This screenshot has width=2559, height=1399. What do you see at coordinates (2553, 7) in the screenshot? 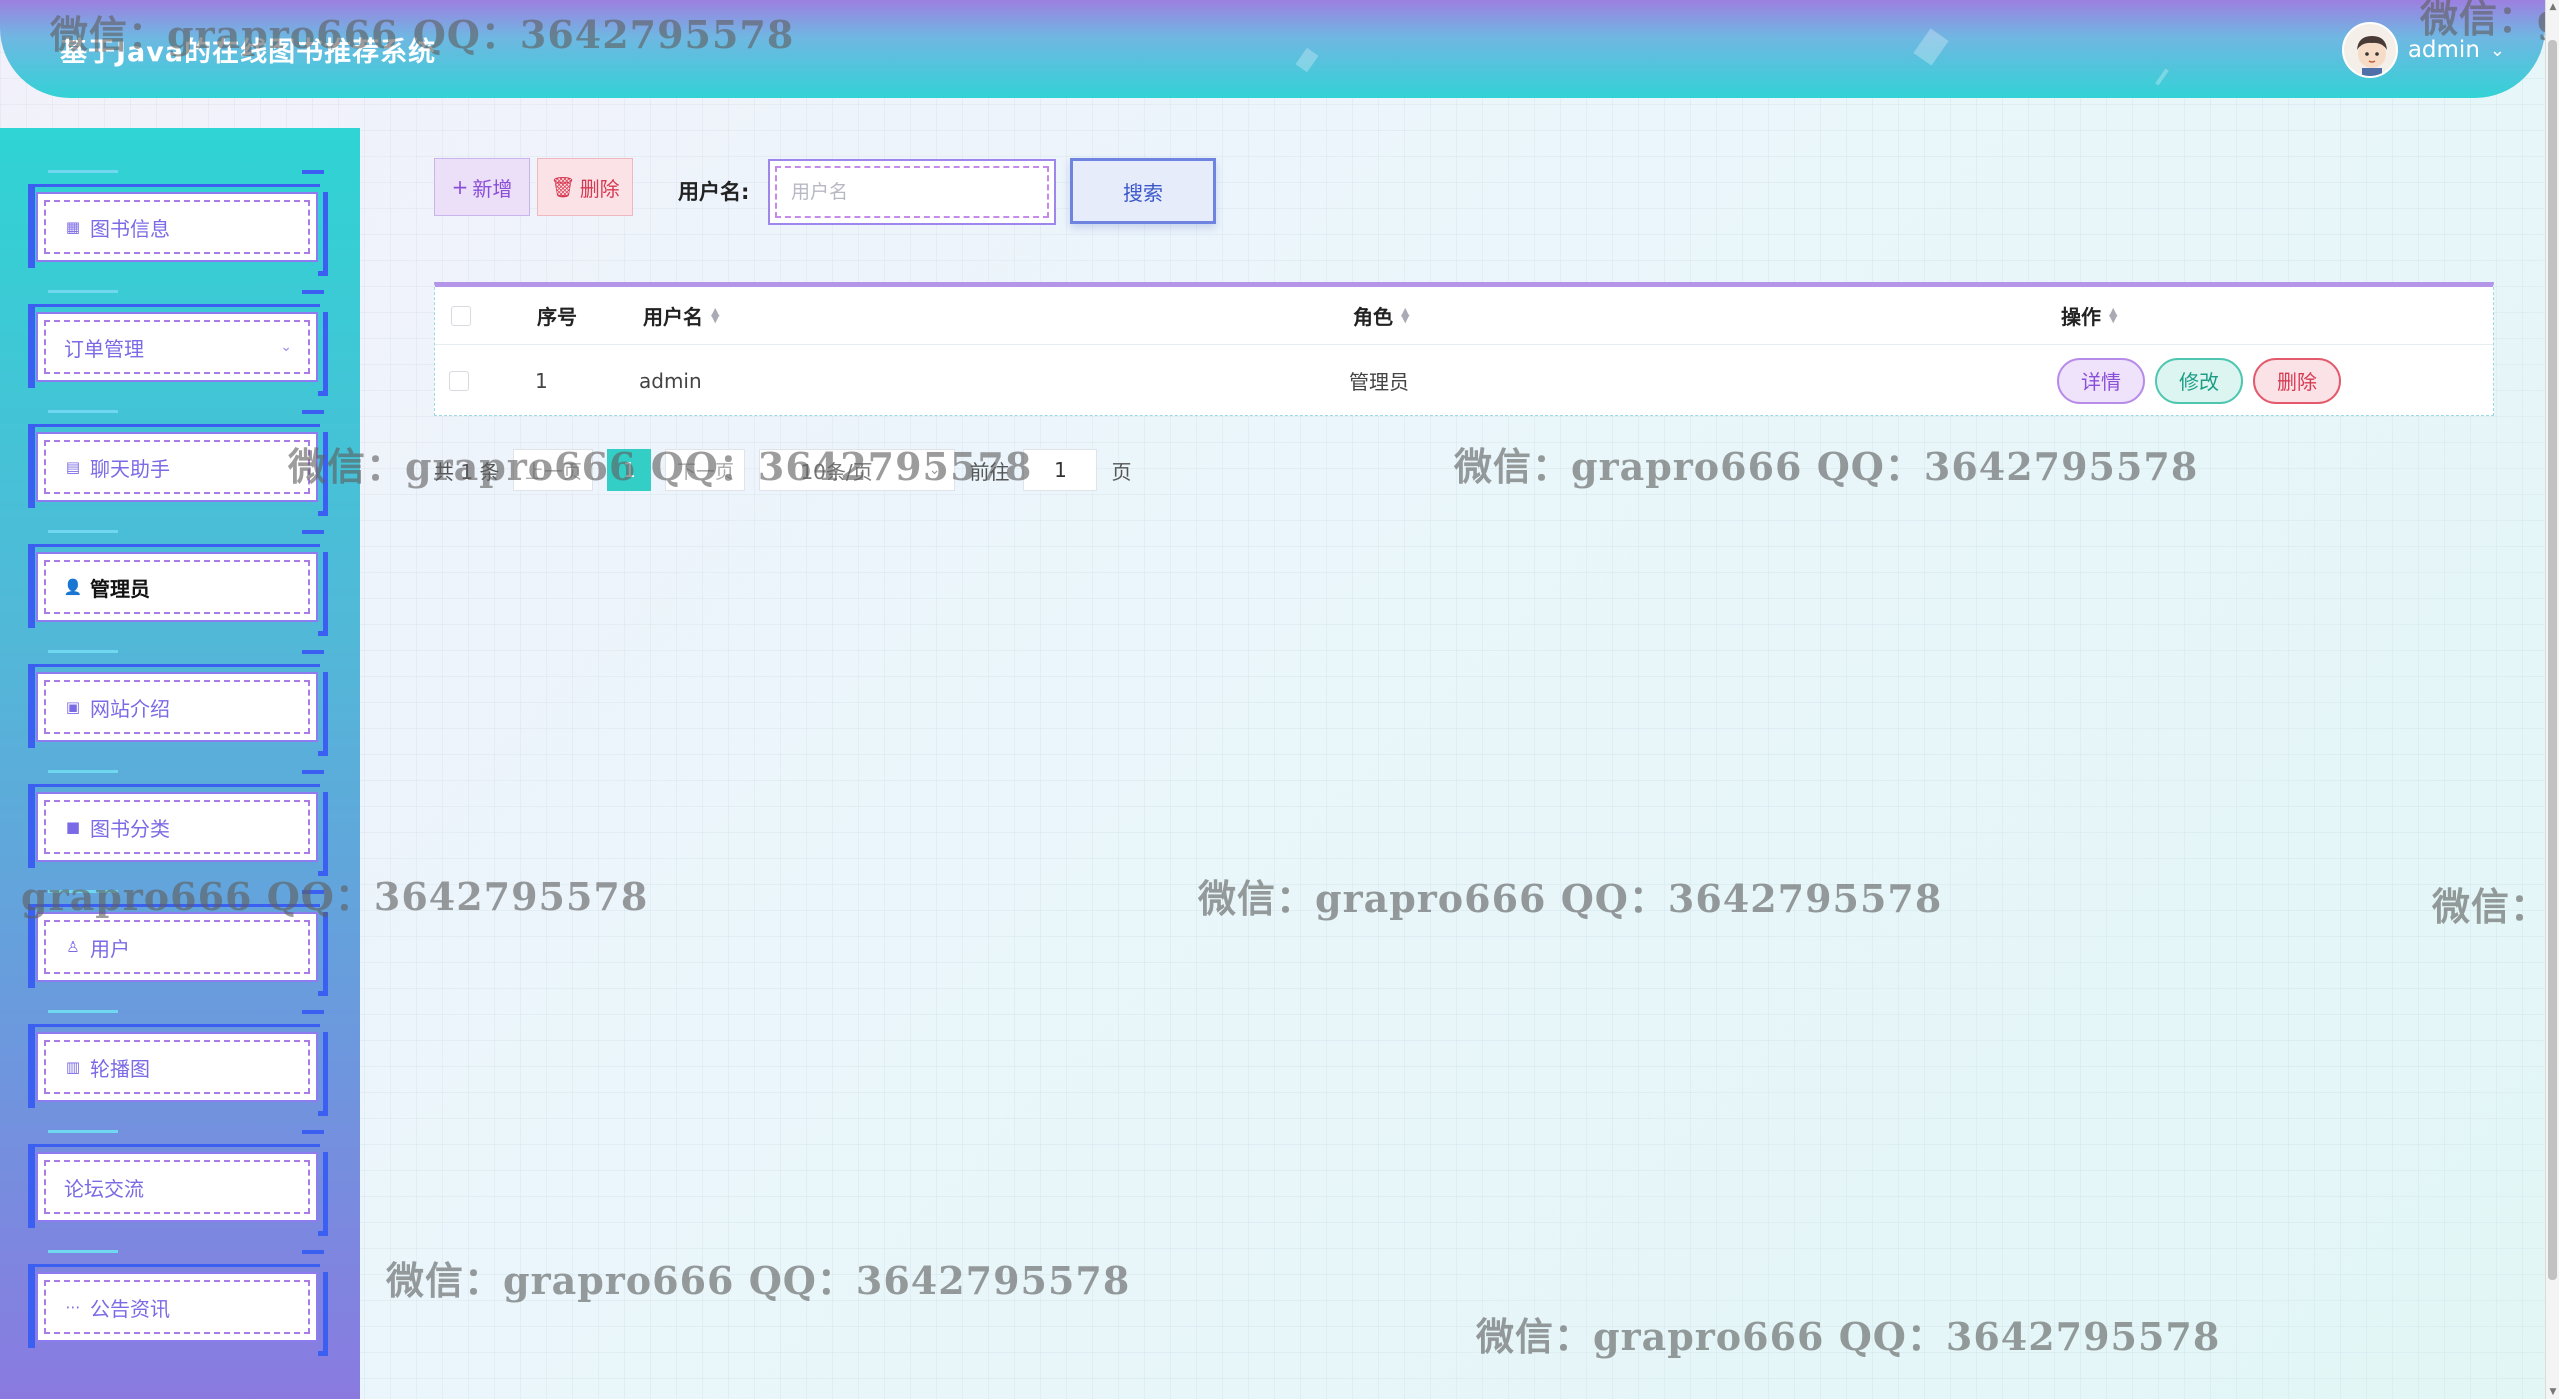
I see `scroll-up-arrow-icon: ▲` at bounding box center [2553, 7].